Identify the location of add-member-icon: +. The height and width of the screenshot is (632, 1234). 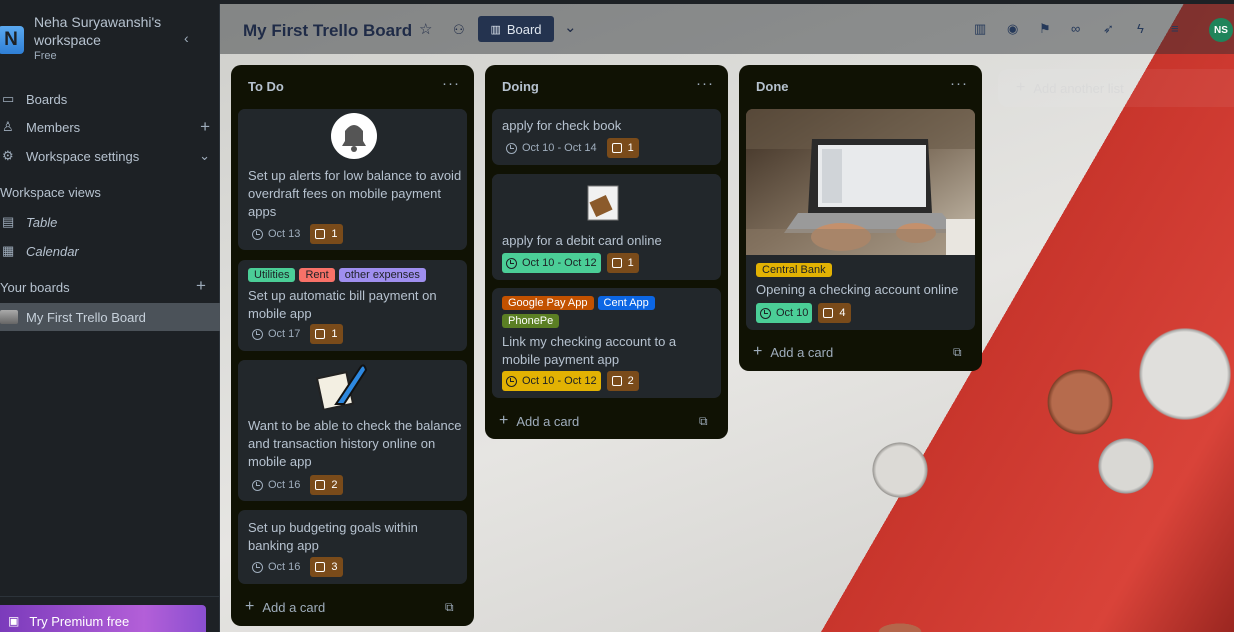
(205, 127).